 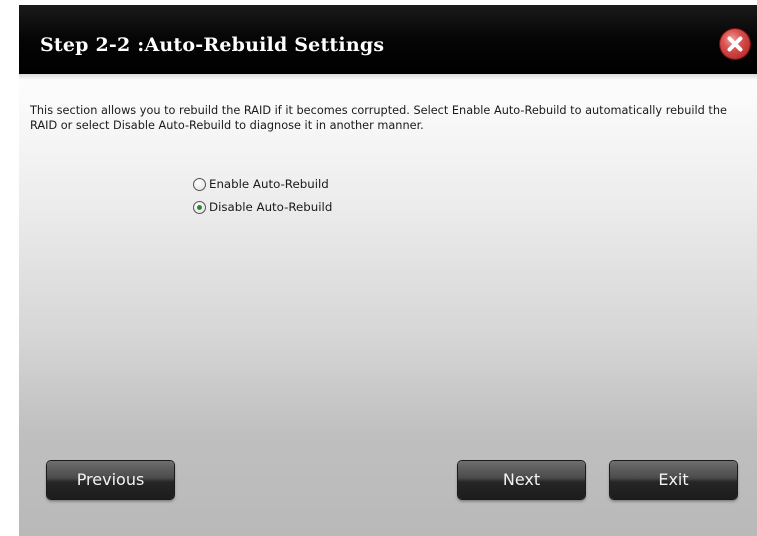 I want to click on disable-auto-rebuild-option: Disable Auto-Rebuild, so click(x=262, y=207).